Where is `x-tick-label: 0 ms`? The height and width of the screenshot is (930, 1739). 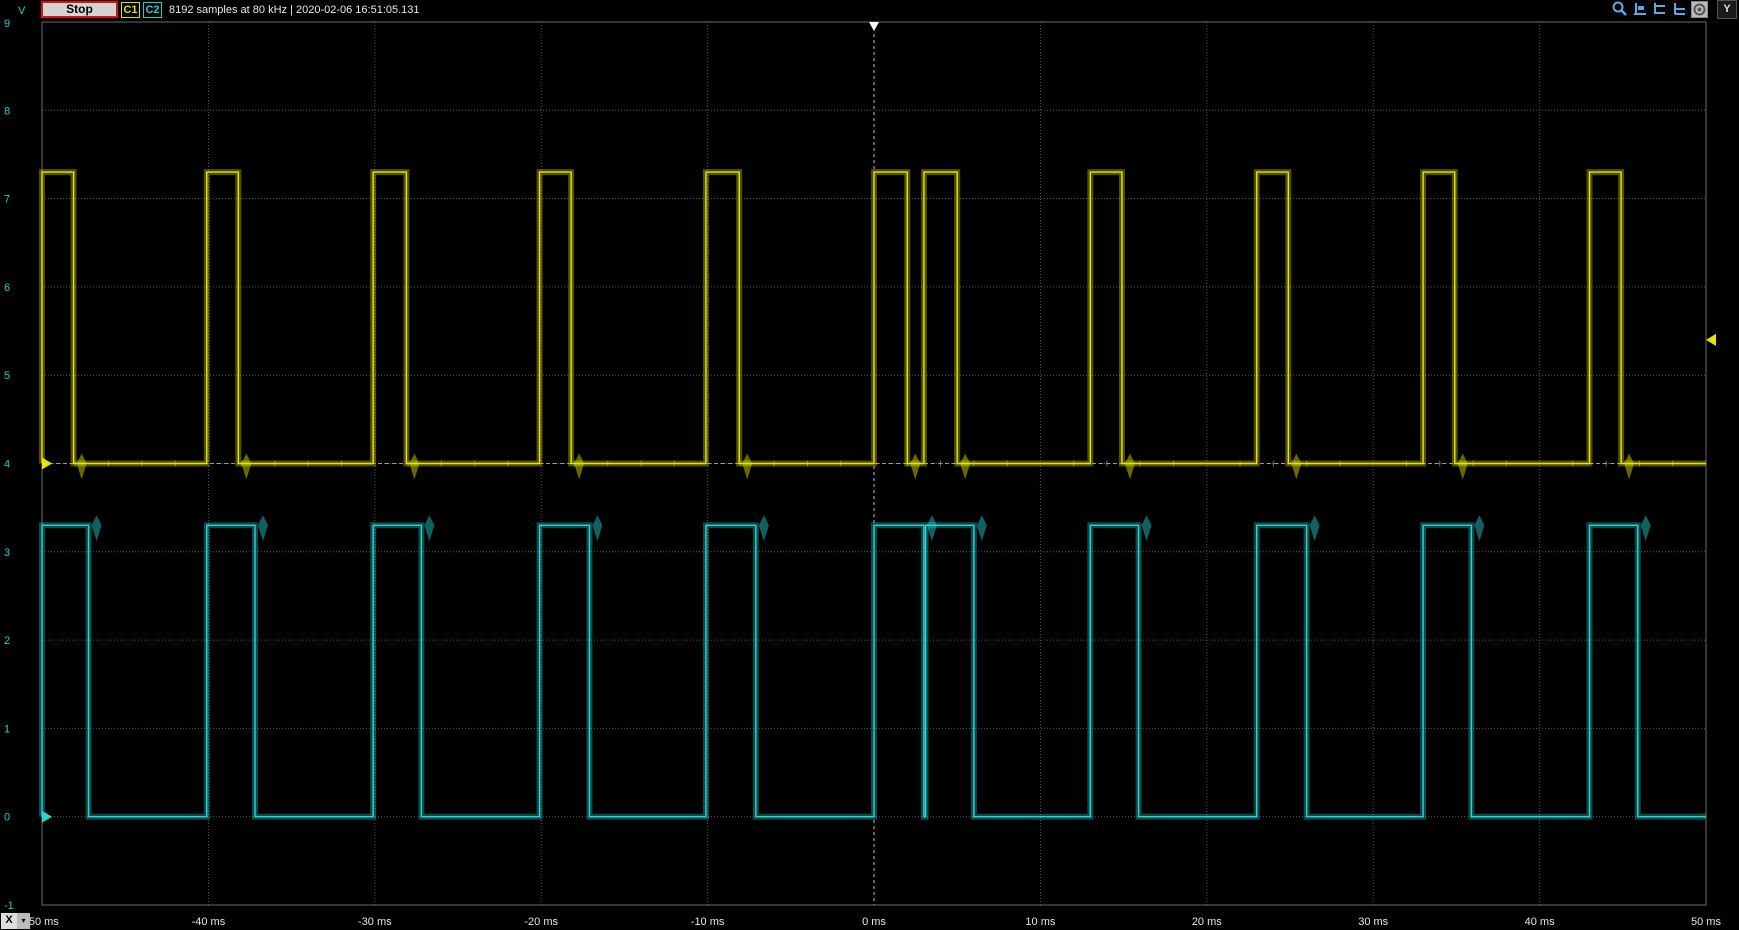 x-tick-label: 0 ms is located at coordinates (874, 922).